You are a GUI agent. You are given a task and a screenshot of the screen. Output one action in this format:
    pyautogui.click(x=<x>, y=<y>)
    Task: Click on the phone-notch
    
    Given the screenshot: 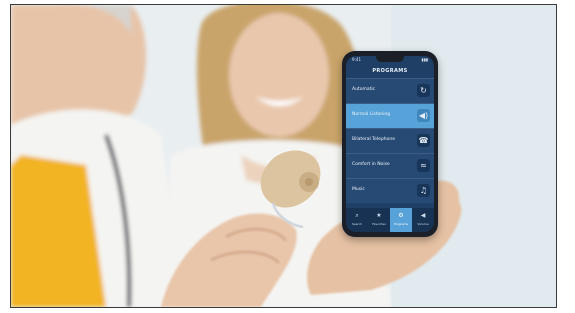 What is the action you would take?
    pyautogui.click(x=390, y=59)
    